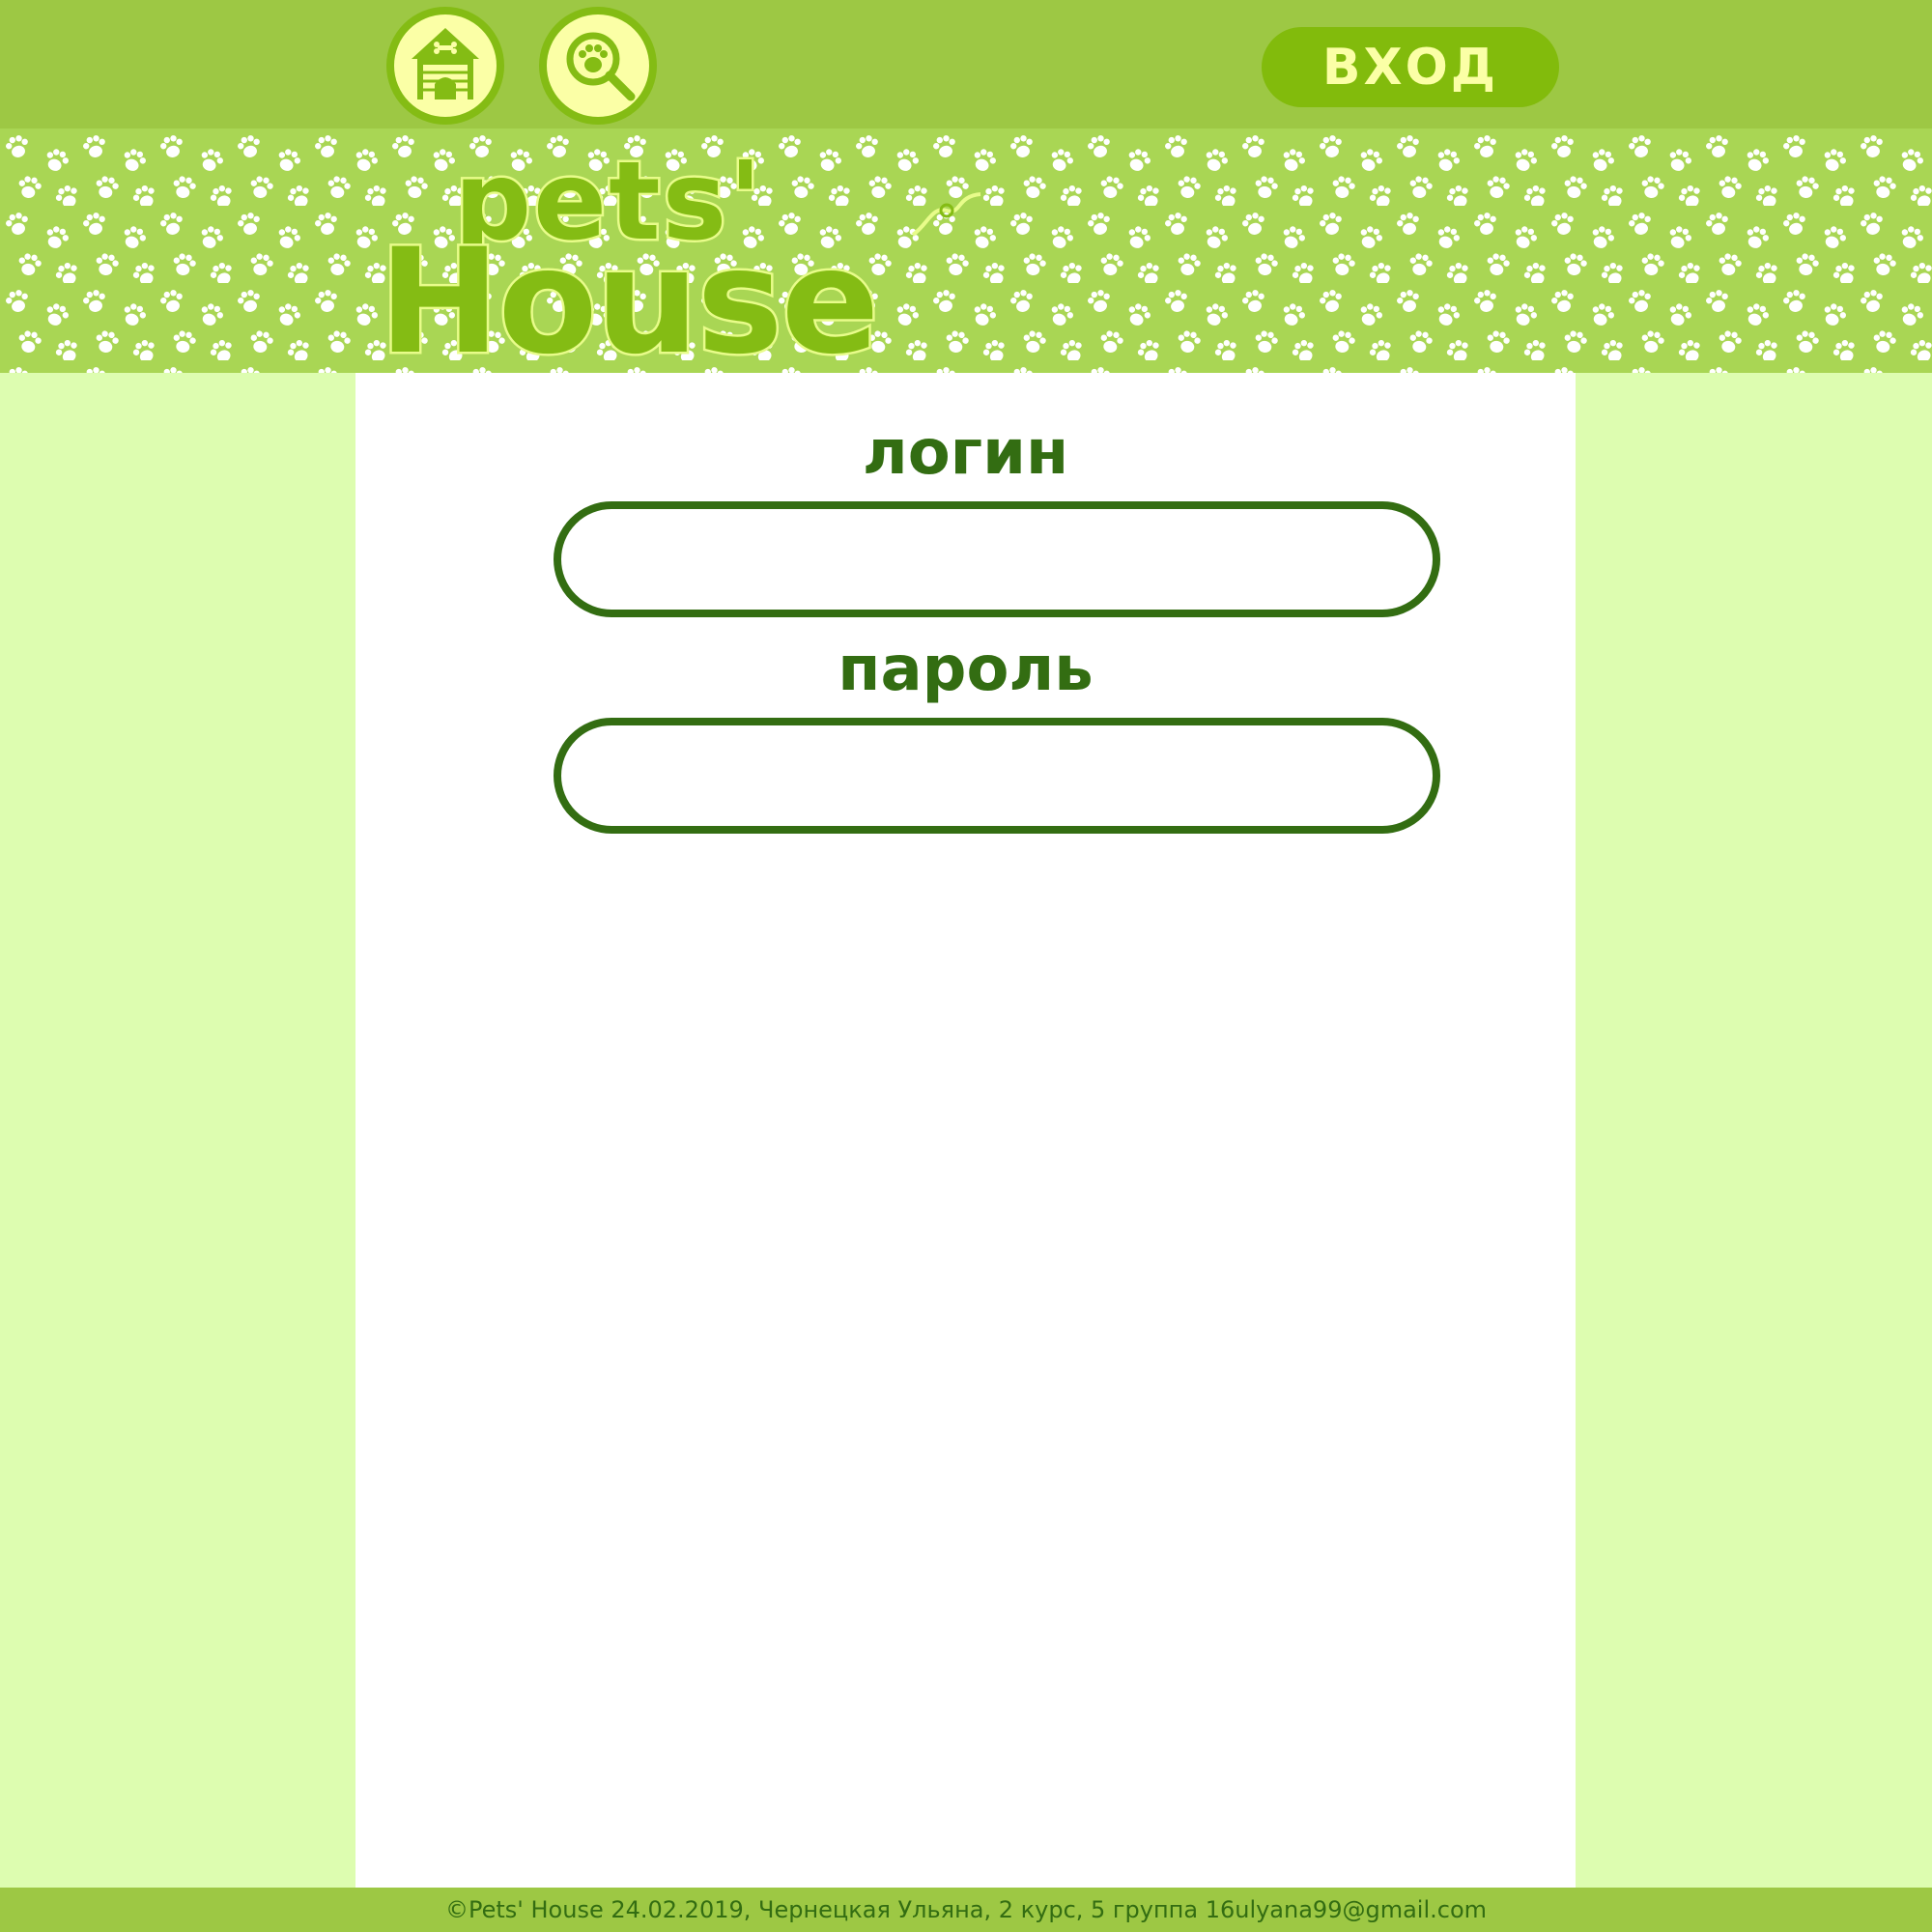 The width and height of the screenshot is (1932, 1932). What do you see at coordinates (966, 64) in the screenshot?
I see `top-nav-bar: ВХОД` at bounding box center [966, 64].